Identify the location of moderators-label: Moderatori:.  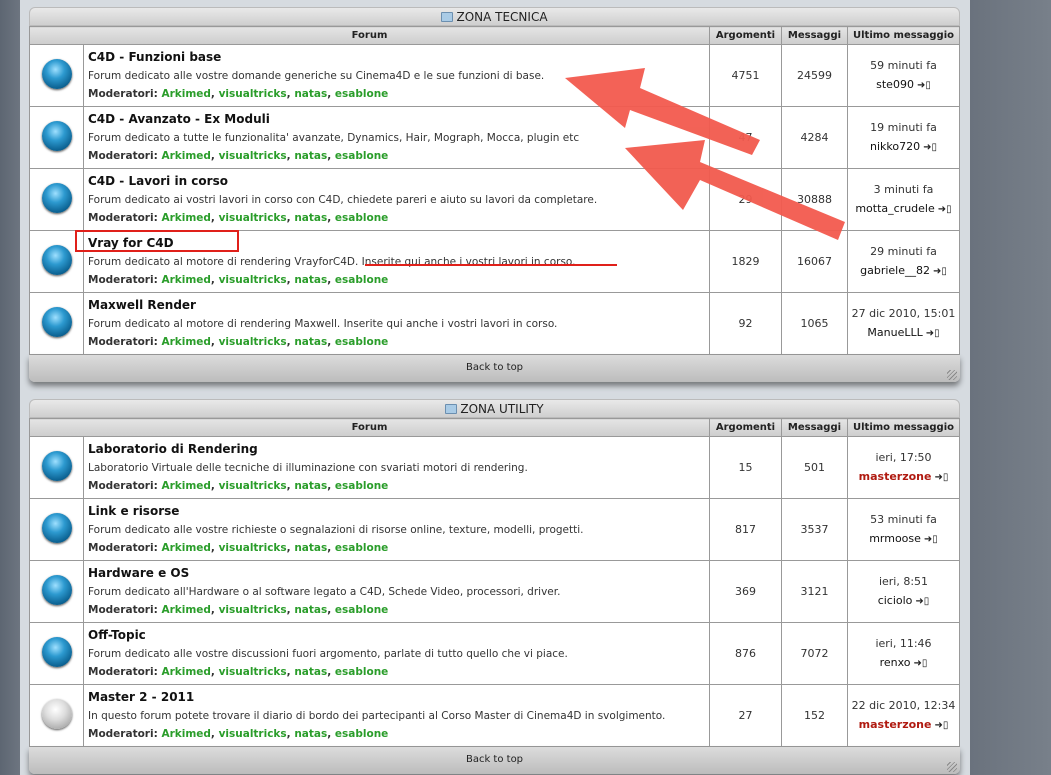
(123, 156).